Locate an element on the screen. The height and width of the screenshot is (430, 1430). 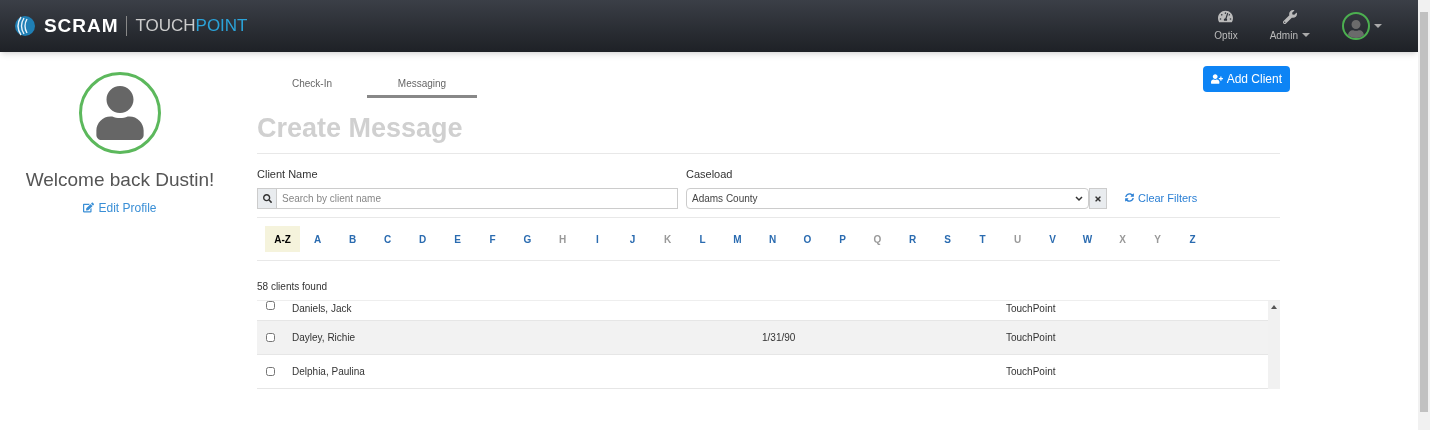
search-icon is located at coordinates (267, 198).